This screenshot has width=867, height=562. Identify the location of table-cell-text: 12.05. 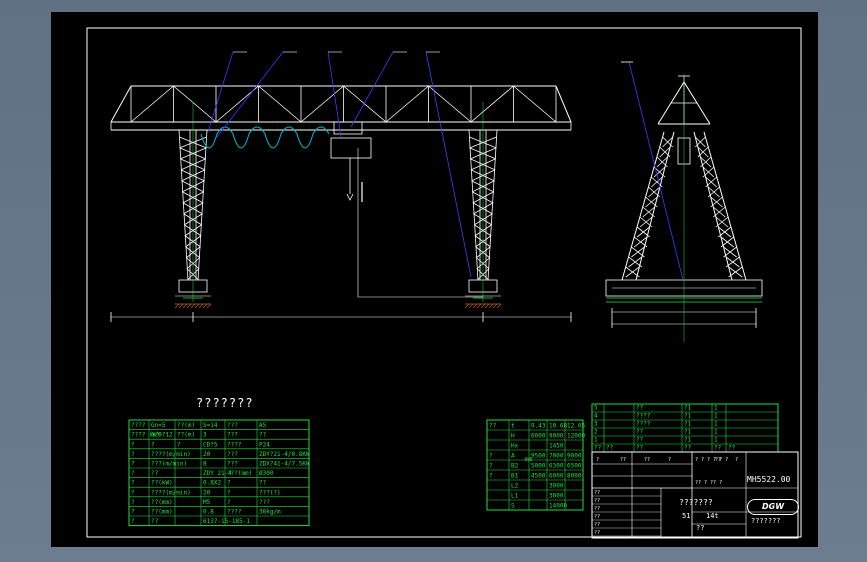
(576, 426).